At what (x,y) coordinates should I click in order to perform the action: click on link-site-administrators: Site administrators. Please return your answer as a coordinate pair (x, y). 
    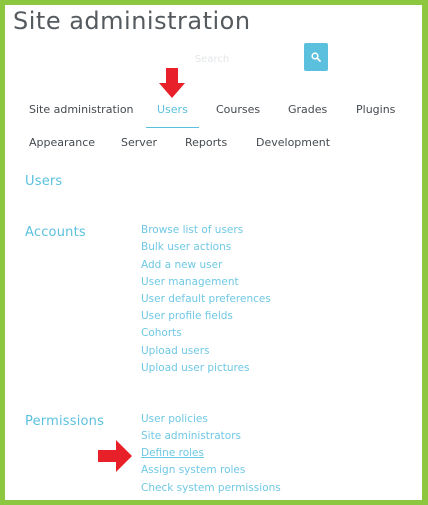
    Looking at the image, I should click on (191, 436).